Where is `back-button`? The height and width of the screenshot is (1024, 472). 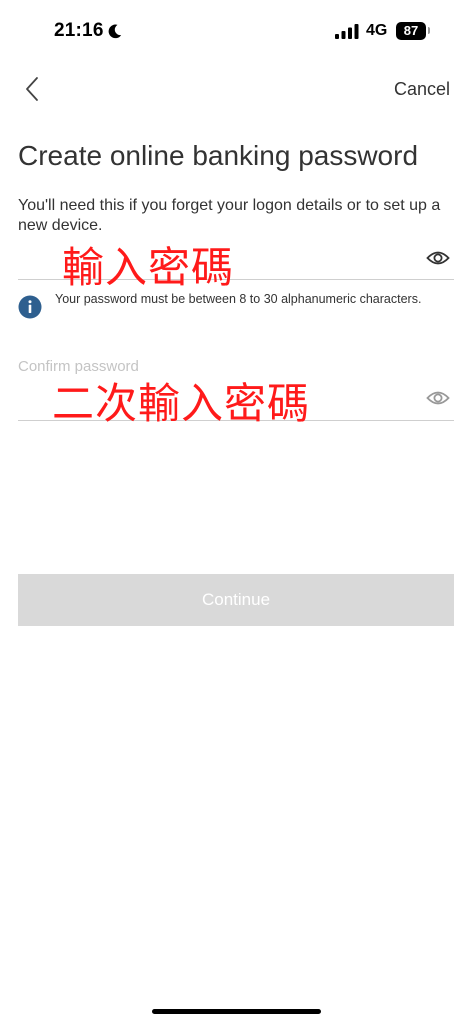
back-button is located at coordinates (33, 89).